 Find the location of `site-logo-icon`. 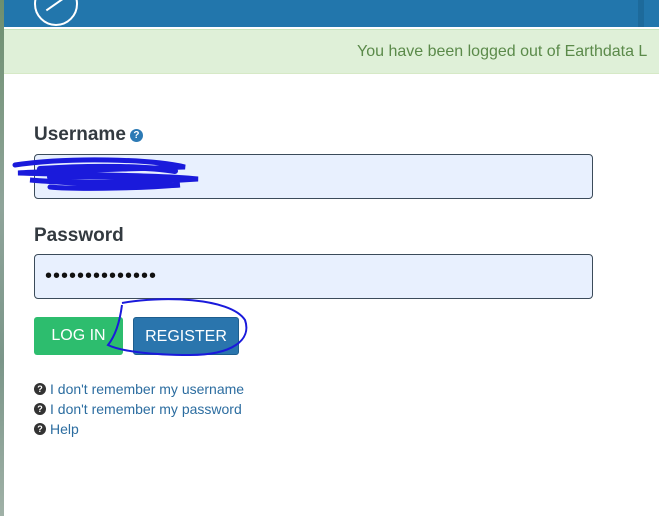

site-logo-icon is located at coordinates (56, 13).